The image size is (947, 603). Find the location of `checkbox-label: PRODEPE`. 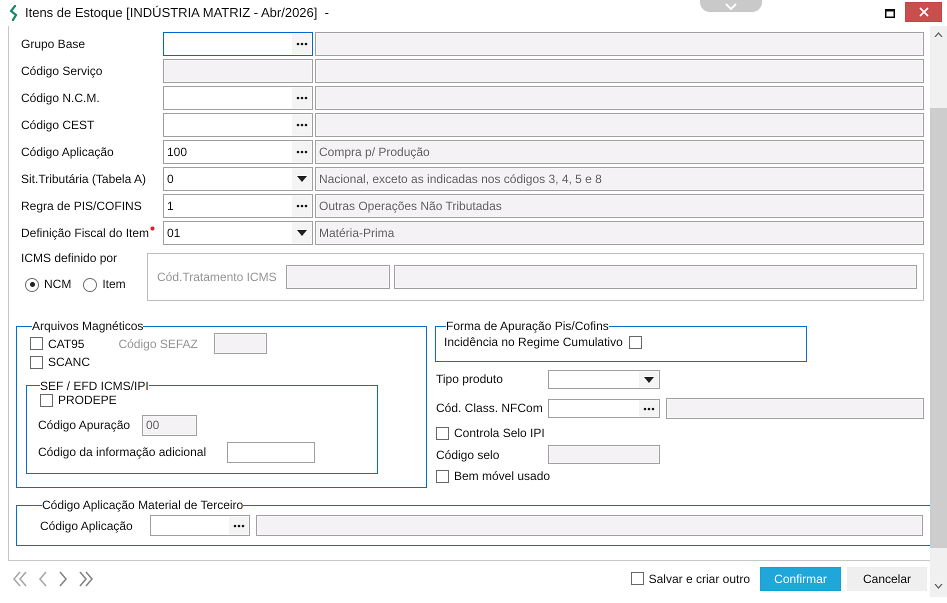

checkbox-label: PRODEPE is located at coordinates (87, 400).